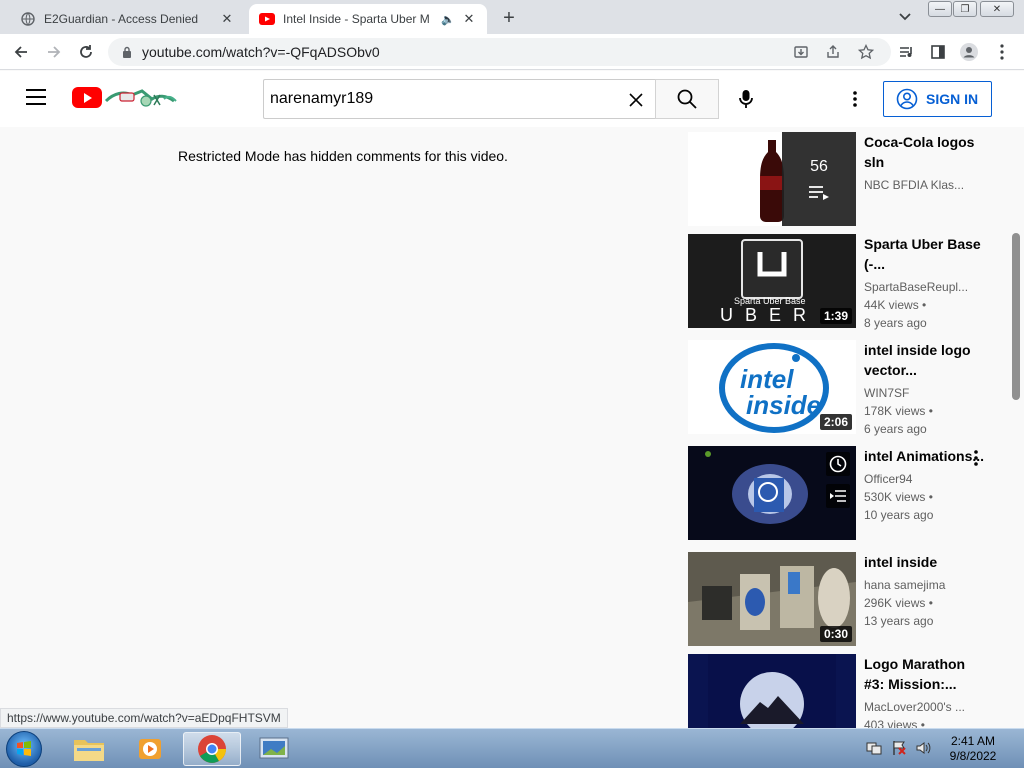 This screenshot has width=1024, height=768. I want to click on reload-icon, so click(86, 52).